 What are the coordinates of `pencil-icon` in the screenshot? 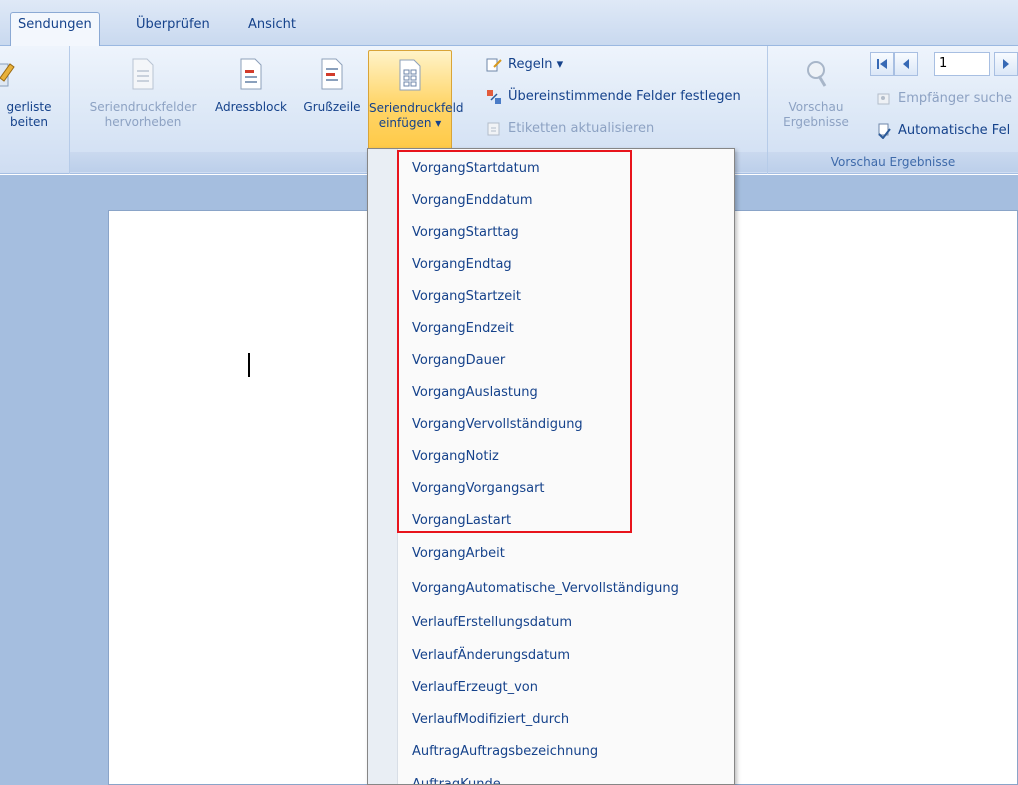 It's located at (7, 75).